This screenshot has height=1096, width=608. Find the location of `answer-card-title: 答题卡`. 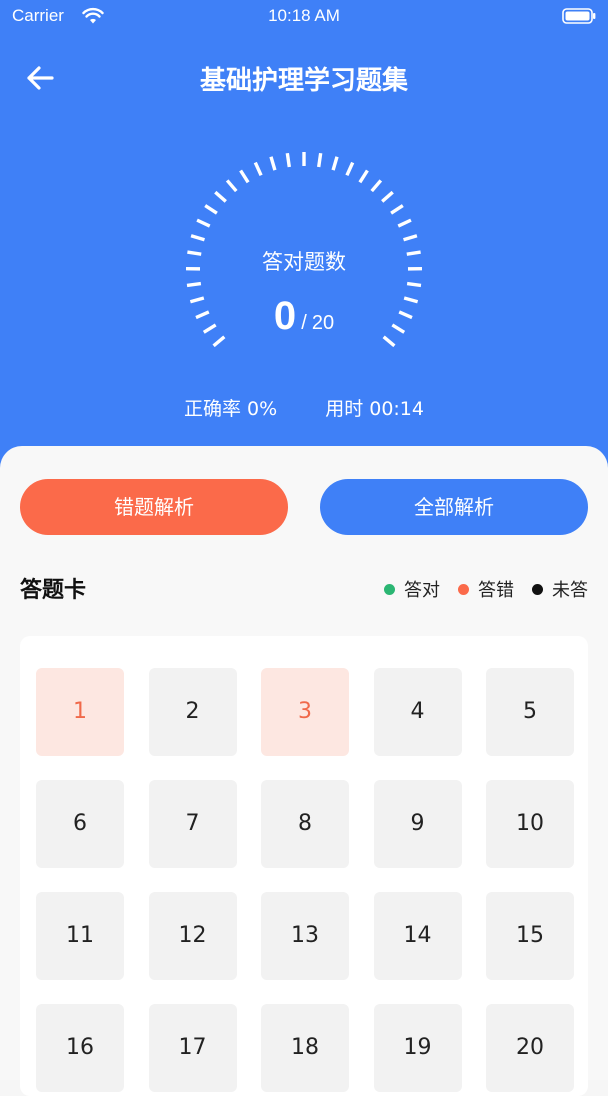

answer-card-title: 答题卡 is located at coordinates (53, 588).